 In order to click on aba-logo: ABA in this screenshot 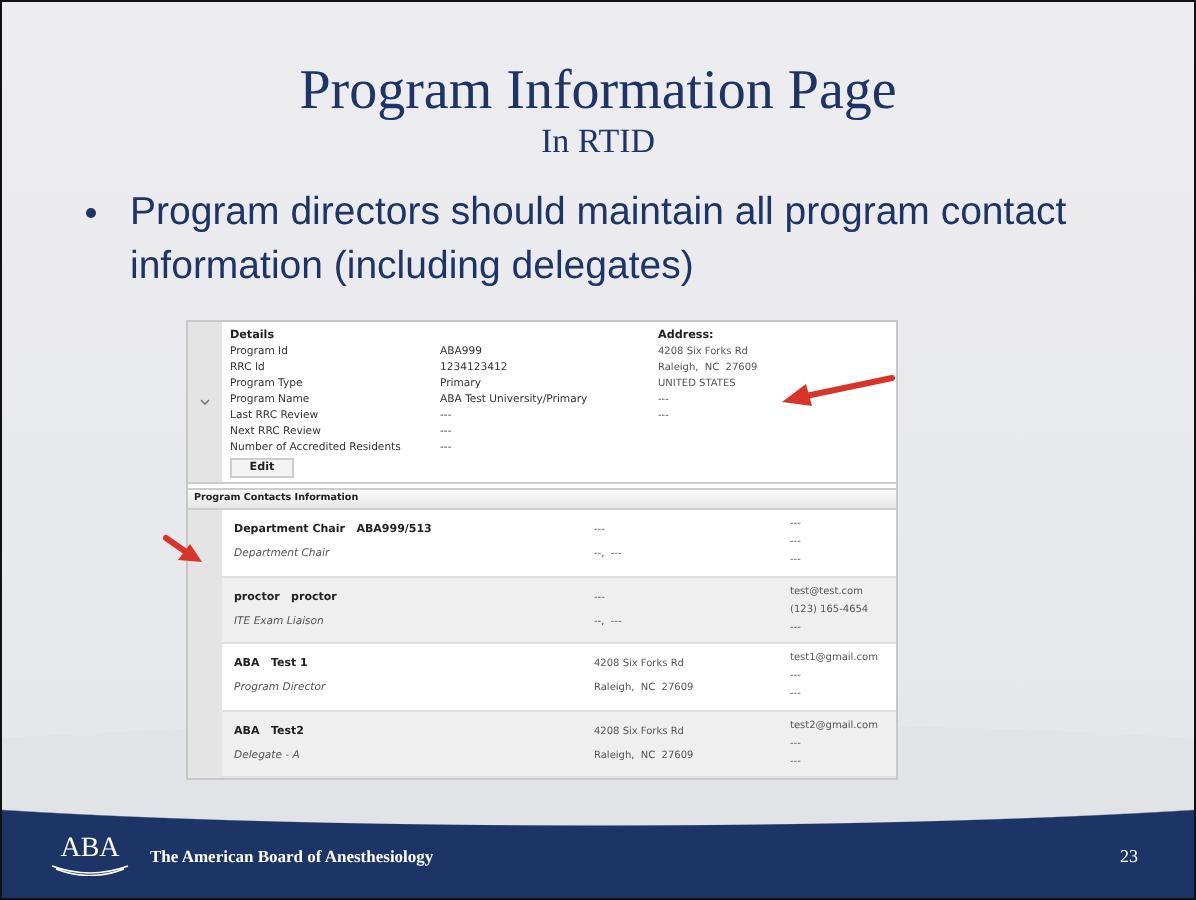, I will do `click(90, 856)`.